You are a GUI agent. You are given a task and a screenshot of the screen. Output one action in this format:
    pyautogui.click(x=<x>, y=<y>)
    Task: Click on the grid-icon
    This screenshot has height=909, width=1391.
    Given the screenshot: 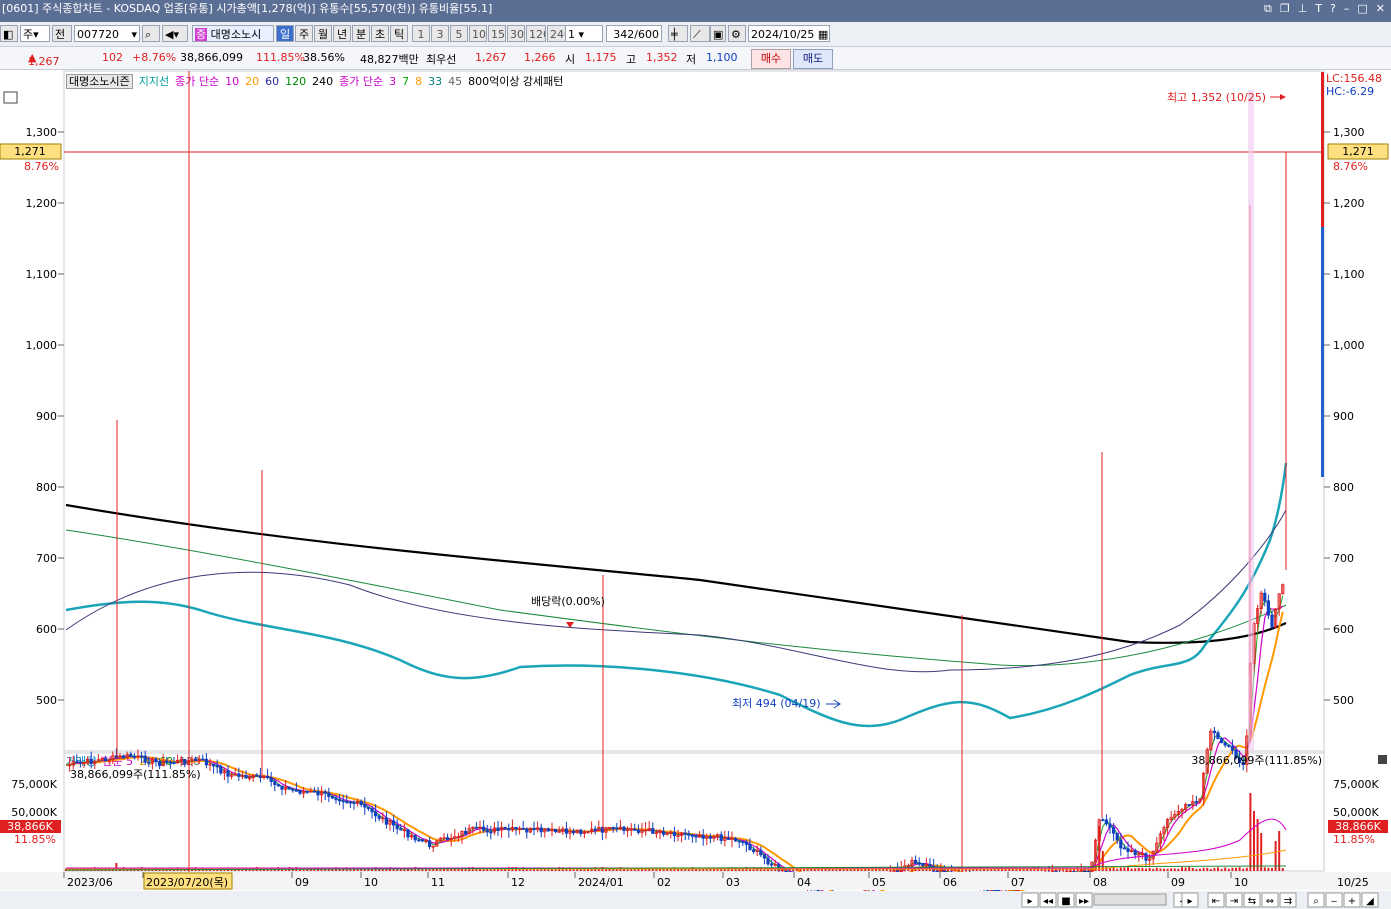 What is the action you would take?
    pyautogui.click(x=10, y=97)
    